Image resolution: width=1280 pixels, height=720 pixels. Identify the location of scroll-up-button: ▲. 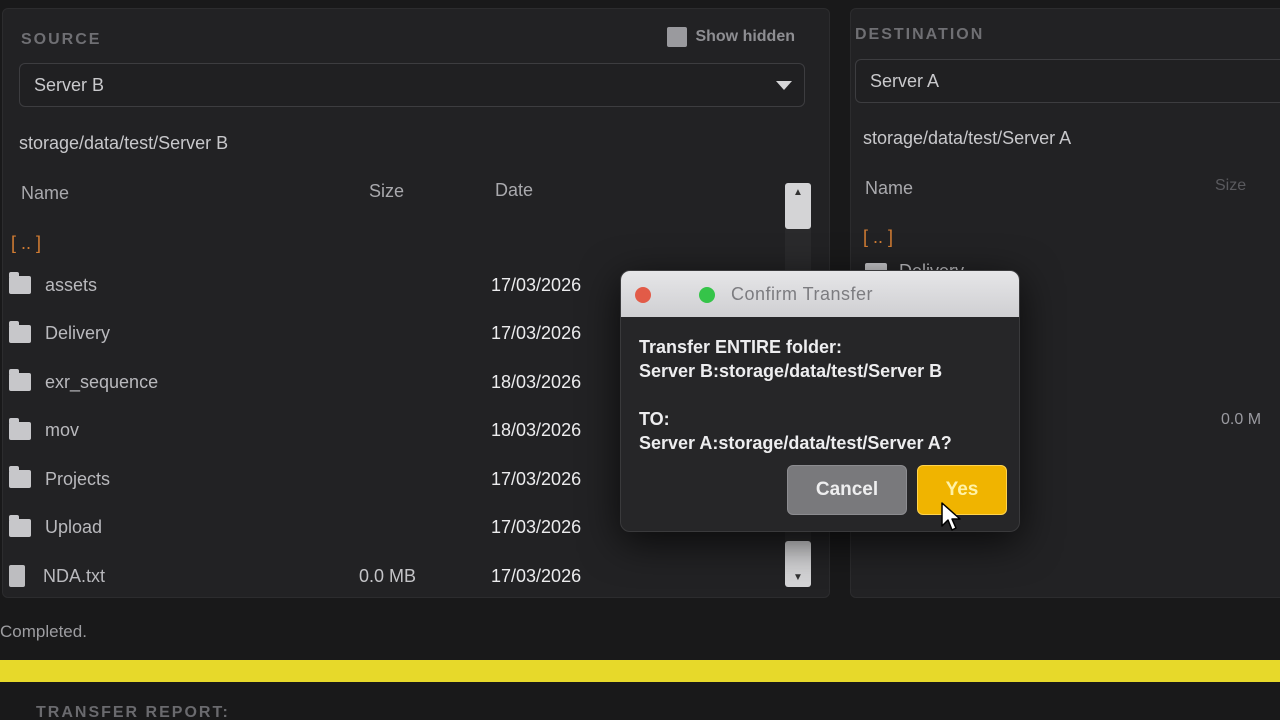
(798, 206).